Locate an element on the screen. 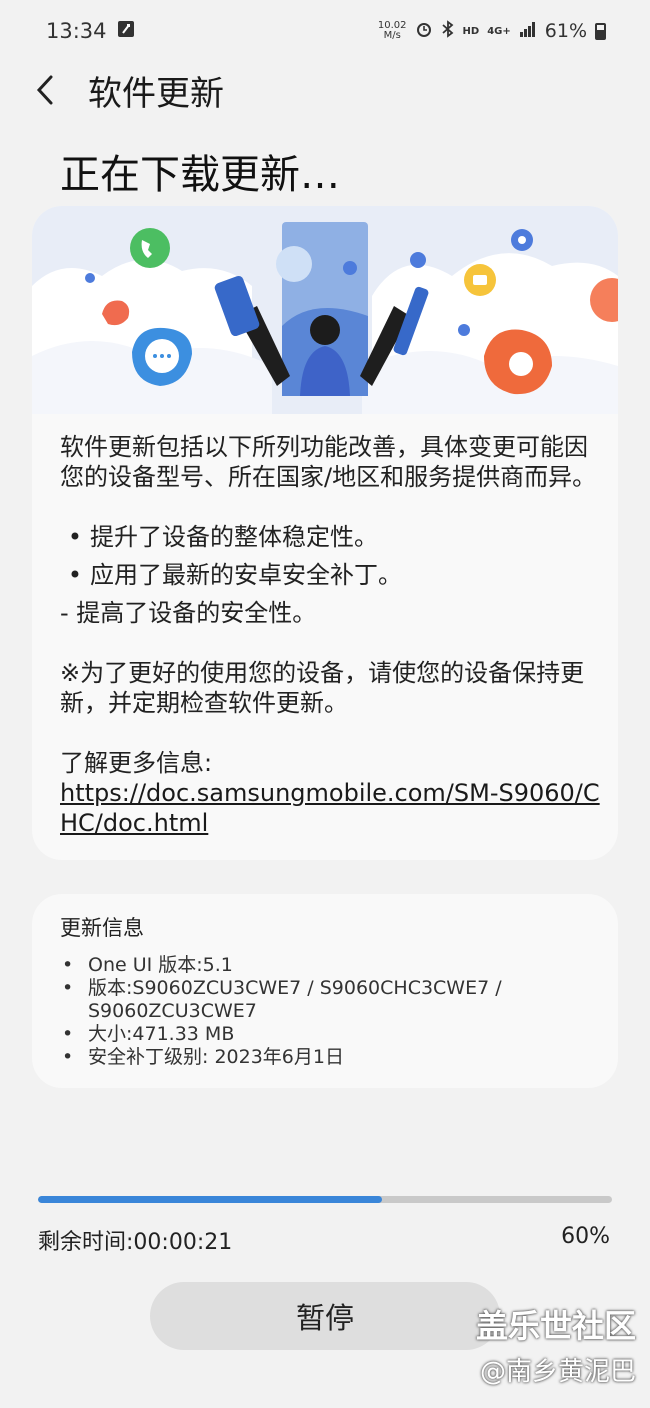 The height and width of the screenshot is (1408, 650). header-title: 软件更新 is located at coordinates (156, 93).